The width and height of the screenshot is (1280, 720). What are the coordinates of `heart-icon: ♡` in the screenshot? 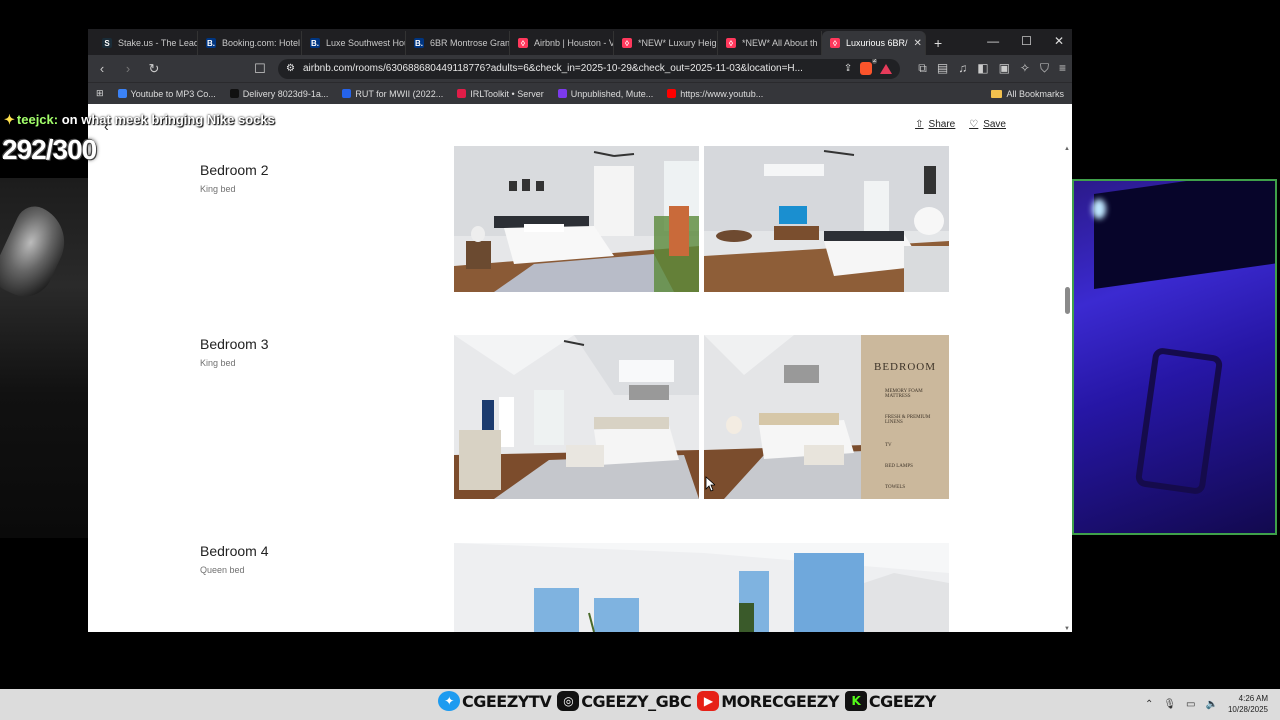 It's located at (974, 124).